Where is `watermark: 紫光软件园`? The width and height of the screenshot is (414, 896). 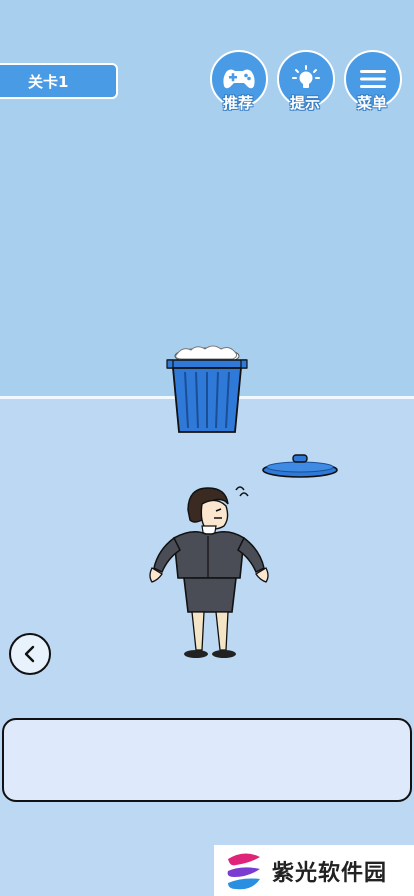
watermark: 紫光软件园 is located at coordinates (314, 870).